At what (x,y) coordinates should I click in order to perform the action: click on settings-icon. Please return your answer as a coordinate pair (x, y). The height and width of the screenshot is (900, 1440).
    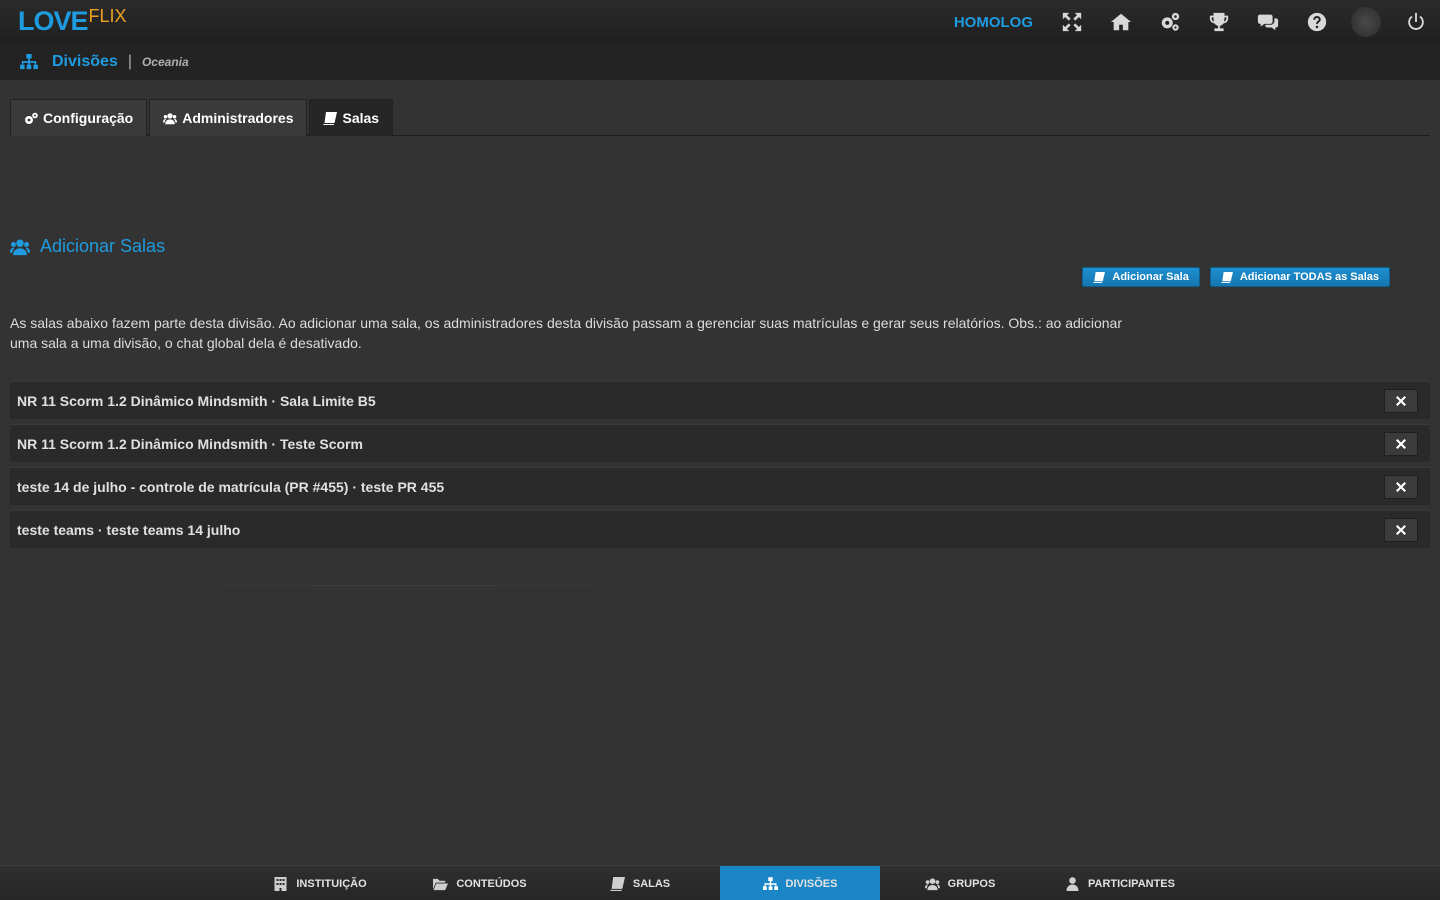
    Looking at the image, I should click on (1169, 22).